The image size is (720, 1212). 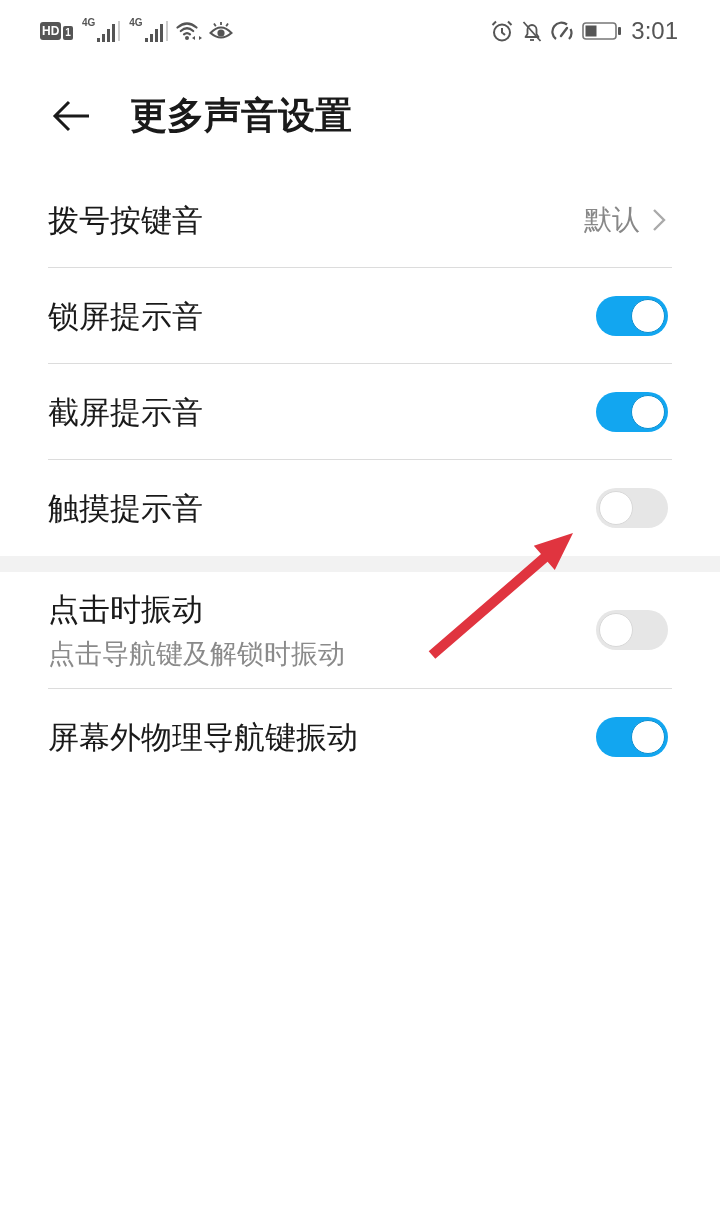 What do you see at coordinates (659, 219) in the screenshot?
I see `chevron-right-icon` at bounding box center [659, 219].